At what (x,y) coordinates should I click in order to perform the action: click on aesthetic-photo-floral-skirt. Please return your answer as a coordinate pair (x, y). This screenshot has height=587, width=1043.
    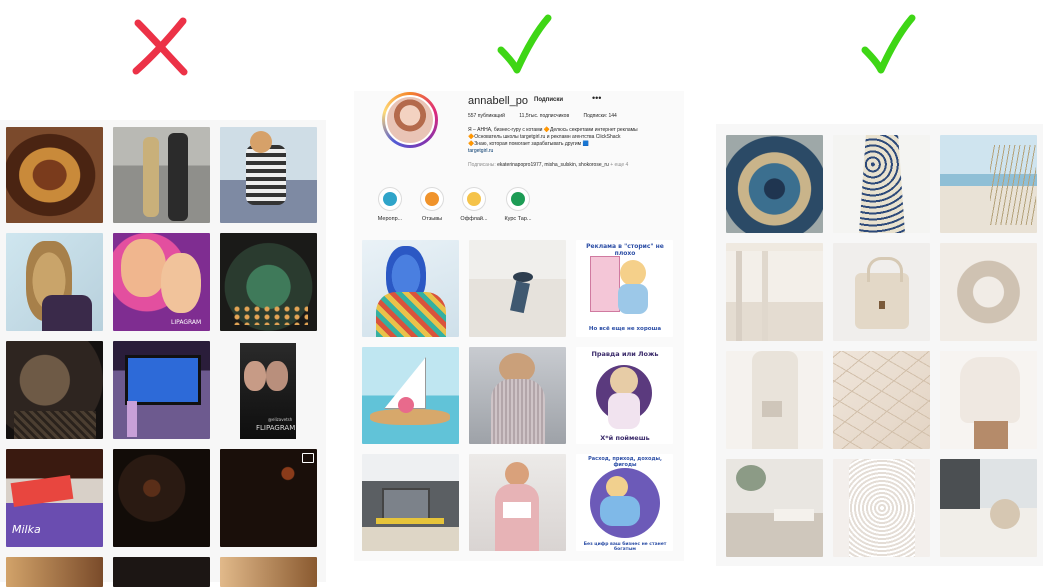
    Looking at the image, I should click on (881, 184).